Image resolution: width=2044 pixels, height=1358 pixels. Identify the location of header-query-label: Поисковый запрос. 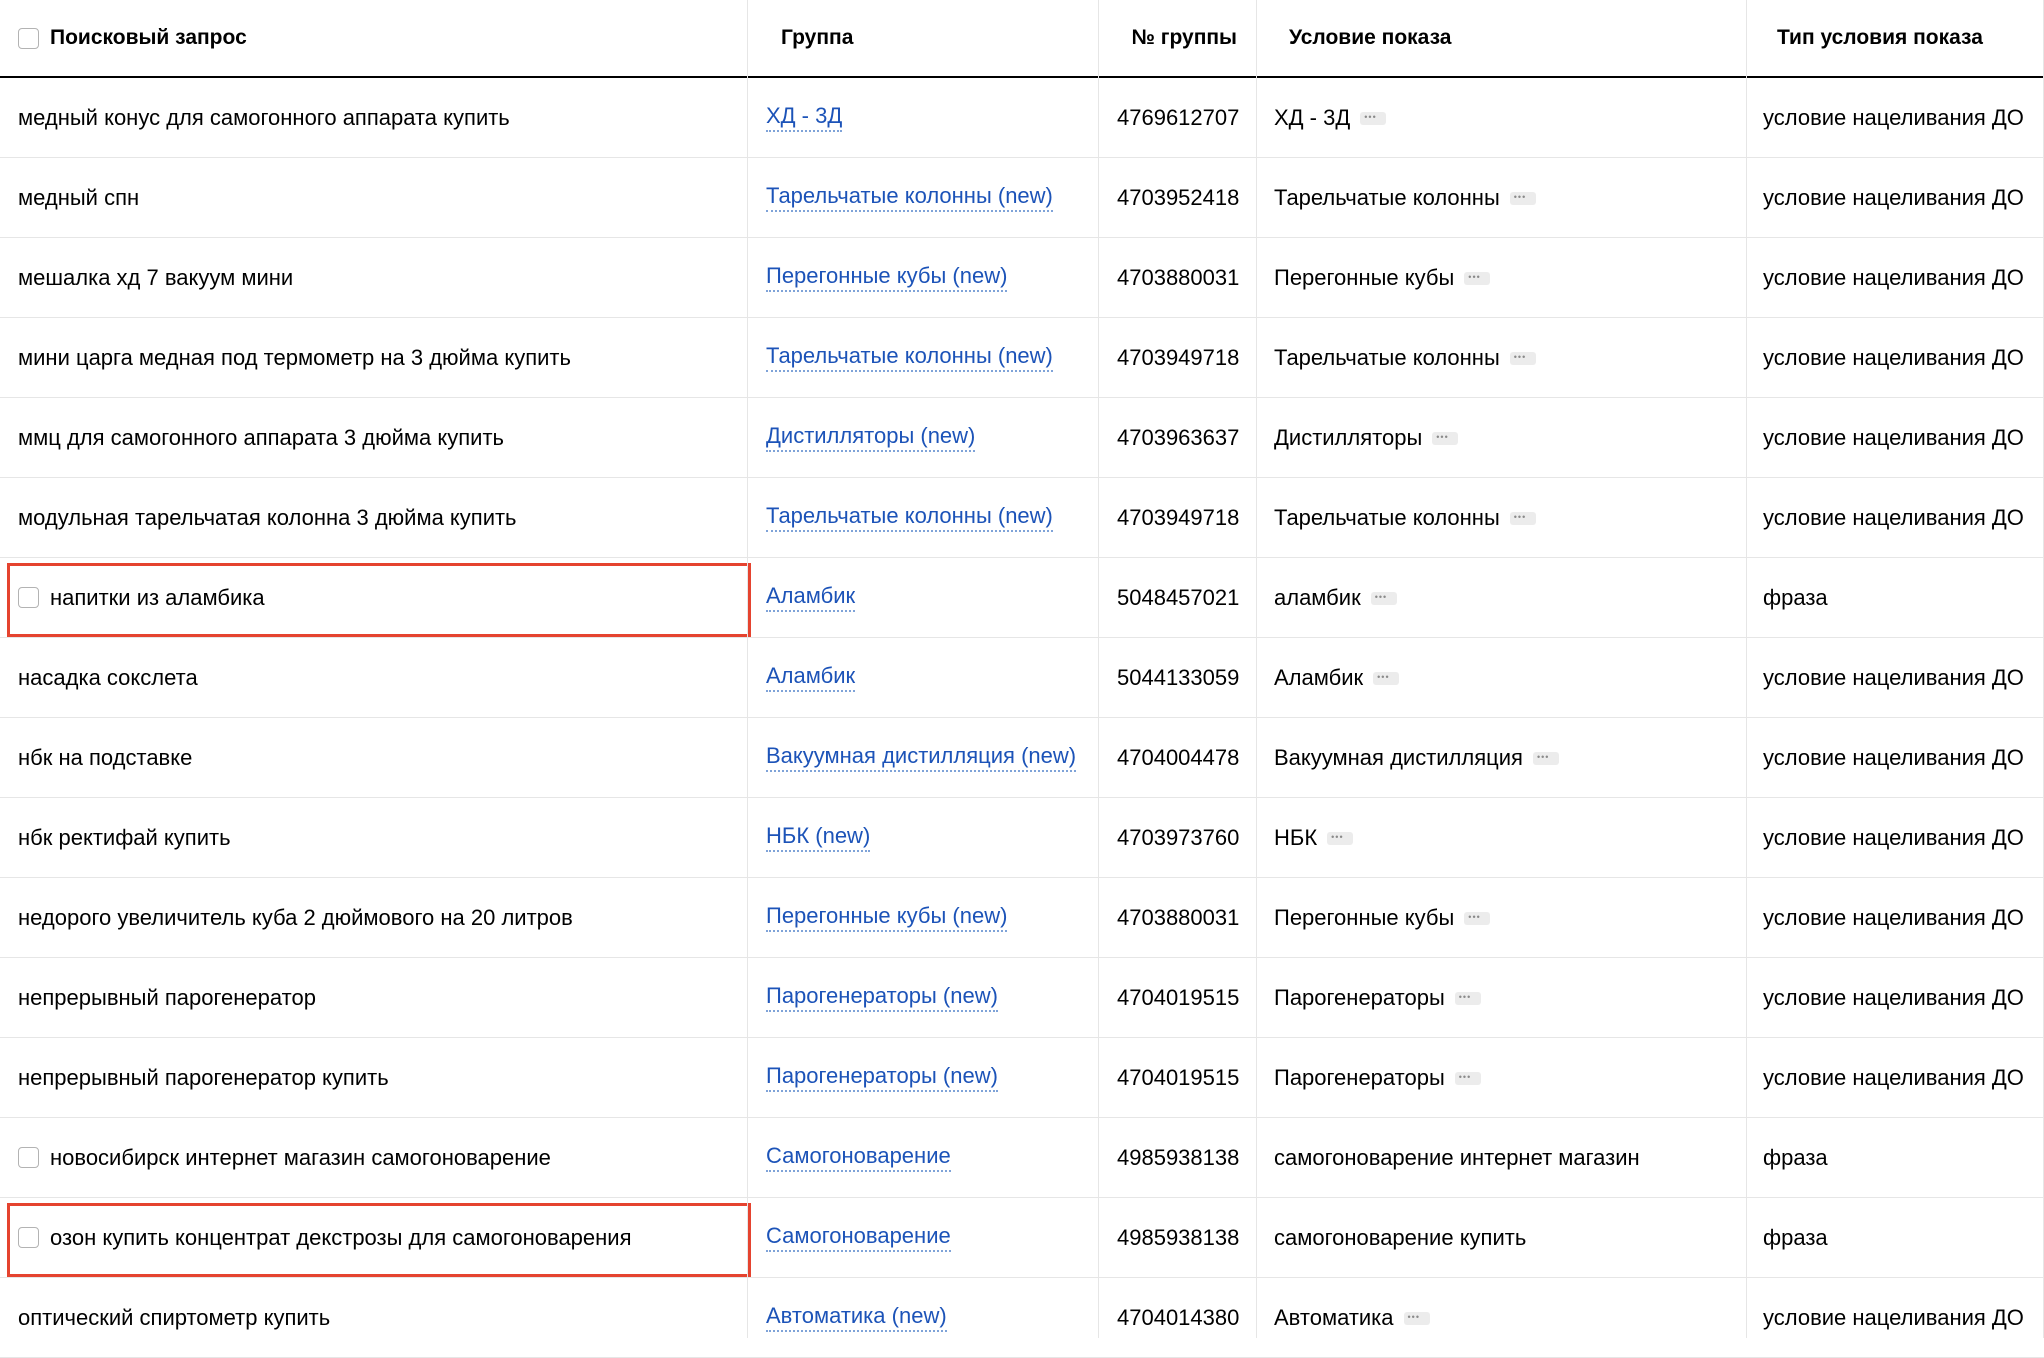
(148, 37).